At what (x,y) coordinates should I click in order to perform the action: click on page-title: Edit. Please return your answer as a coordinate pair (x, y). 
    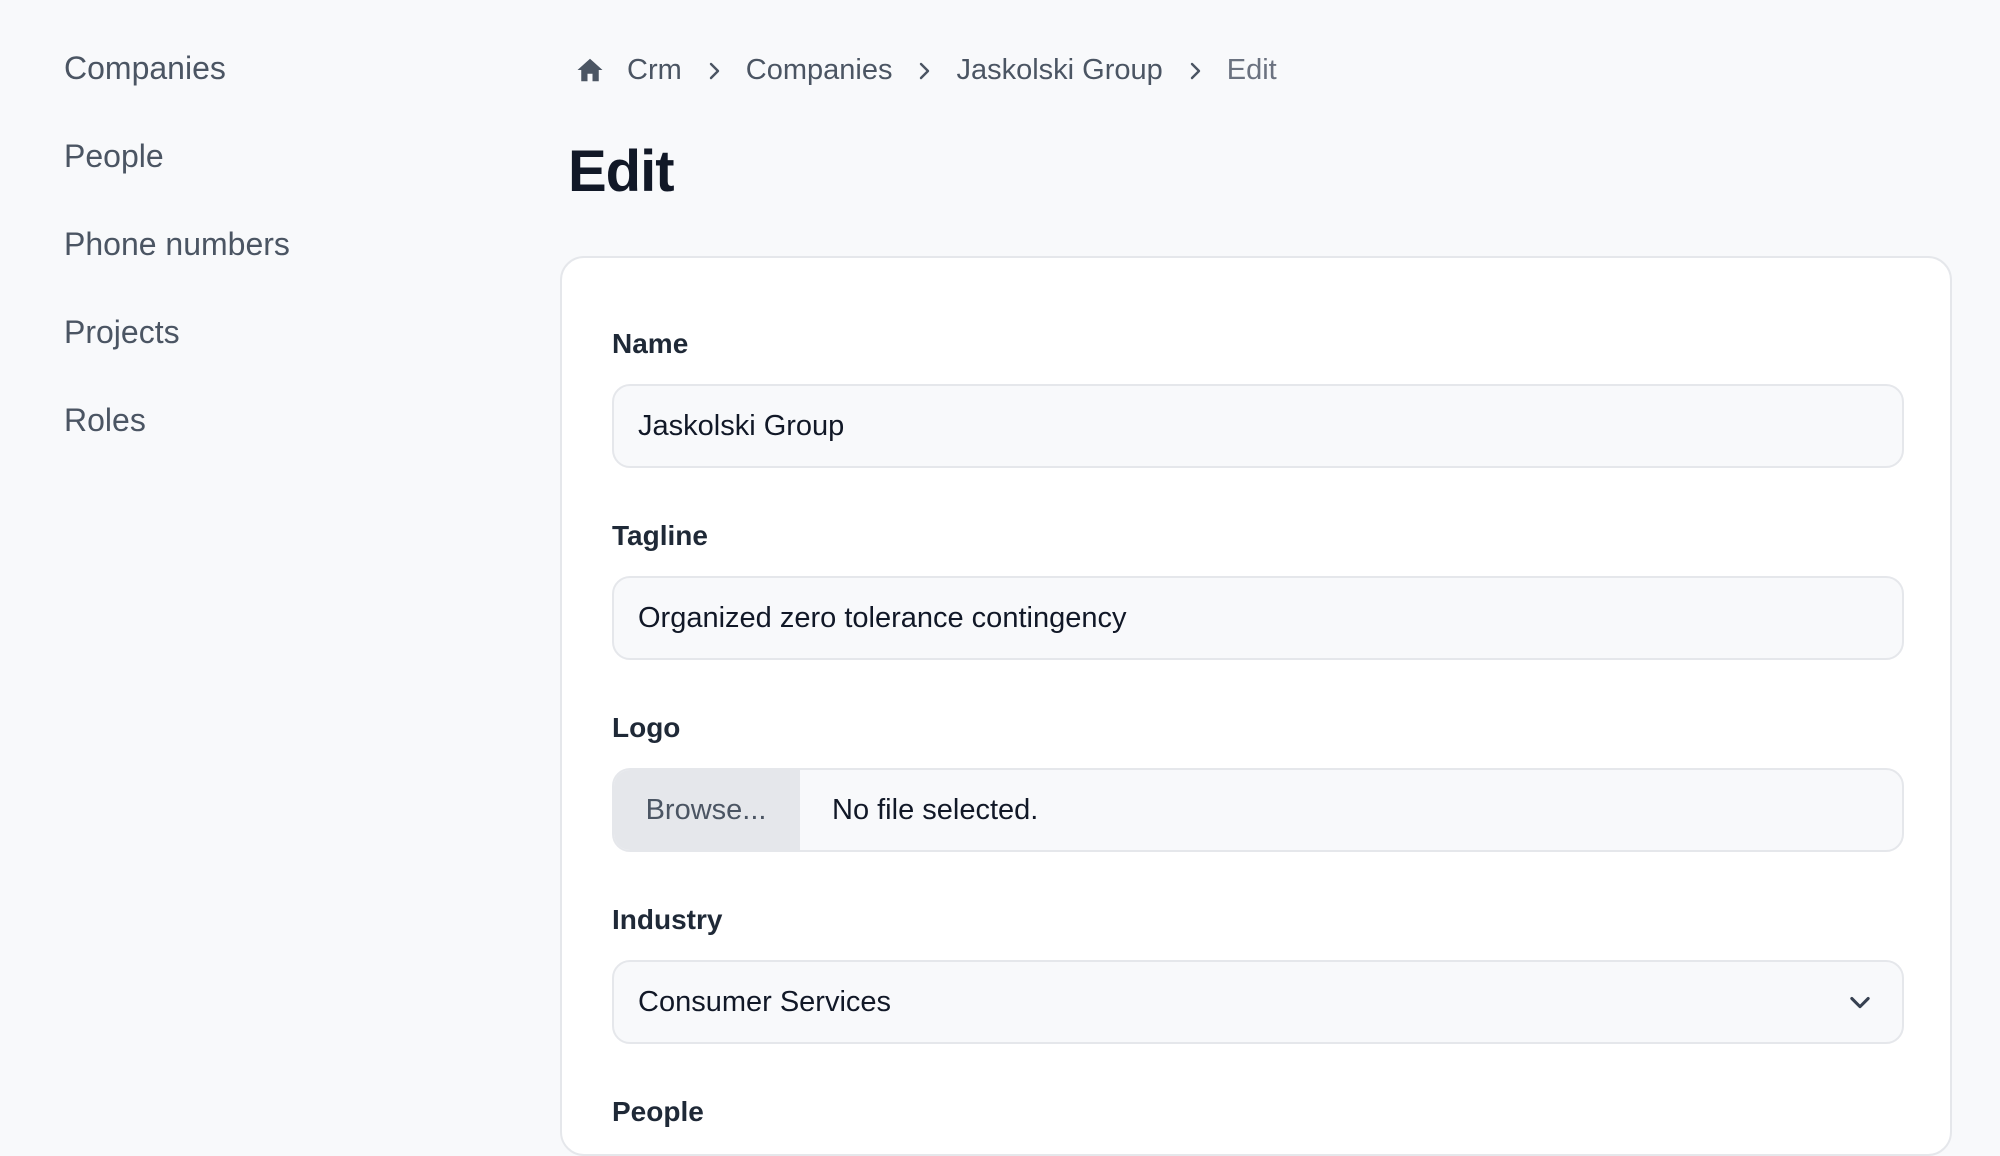
    Looking at the image, I should click on (621, 171).